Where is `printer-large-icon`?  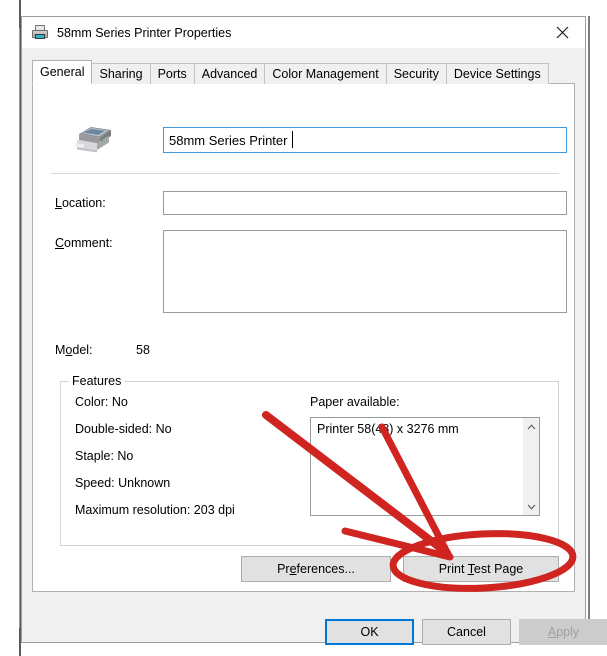 printer-large-icon is located at coordinates (93, 139).